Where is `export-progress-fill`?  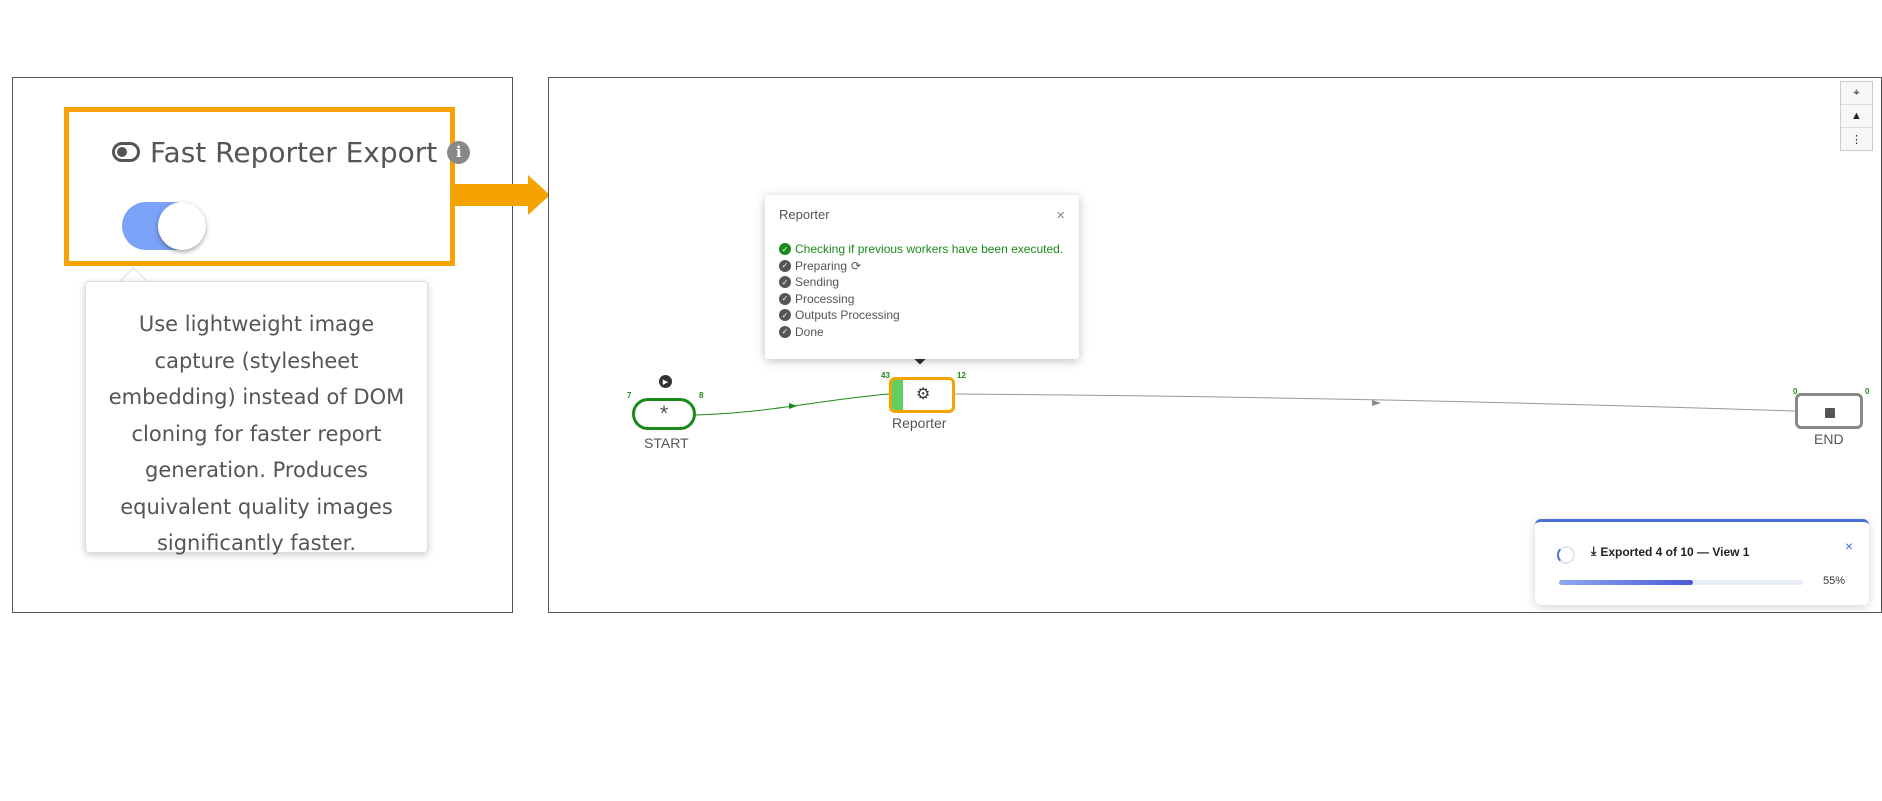 export-progress-fill is located at coordinates (1626, 582).